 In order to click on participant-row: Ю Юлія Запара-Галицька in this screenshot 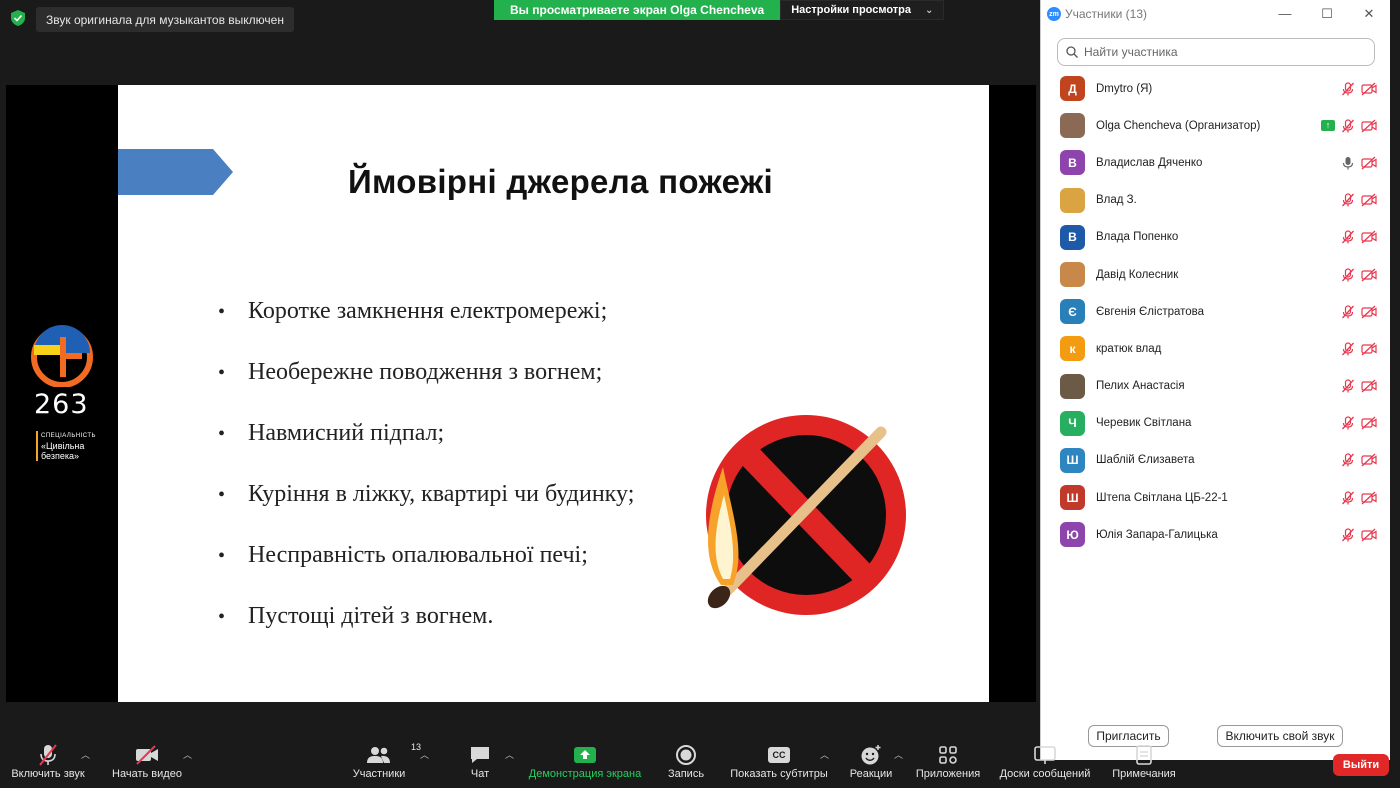, I will do `click(1216, 534)`.